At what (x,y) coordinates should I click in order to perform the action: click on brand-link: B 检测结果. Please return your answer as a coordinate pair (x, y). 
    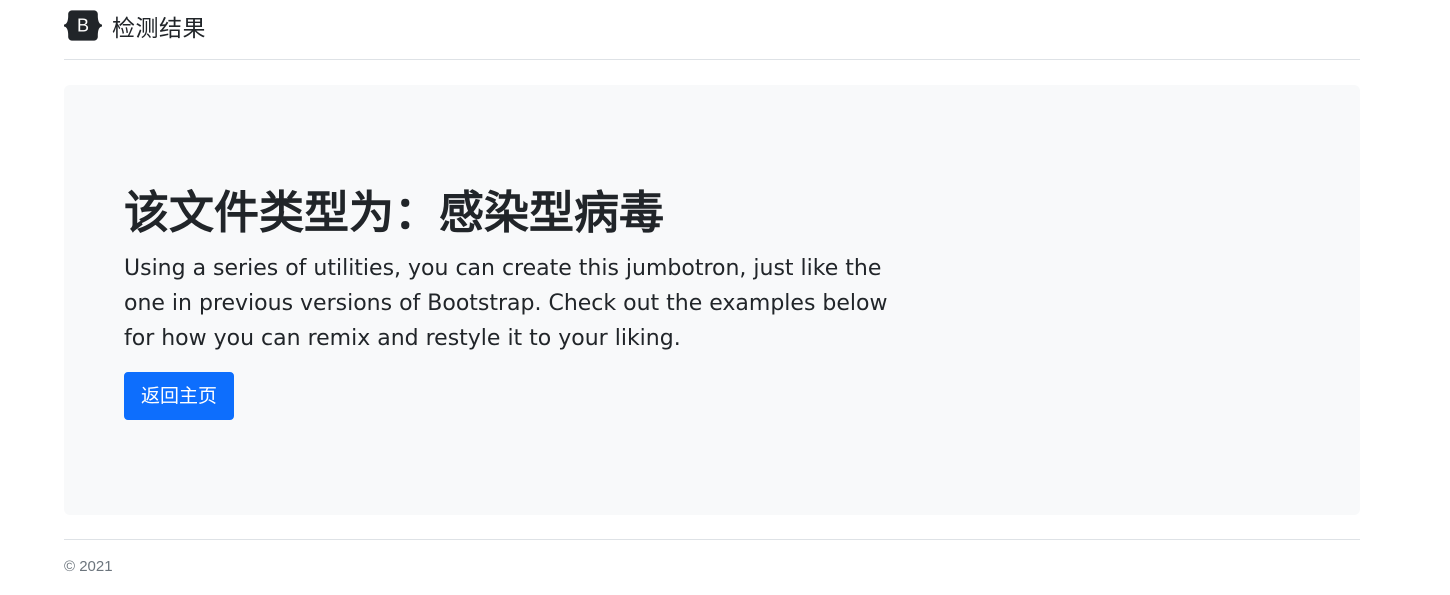
    Looking at the image, I should click on (135, 26).